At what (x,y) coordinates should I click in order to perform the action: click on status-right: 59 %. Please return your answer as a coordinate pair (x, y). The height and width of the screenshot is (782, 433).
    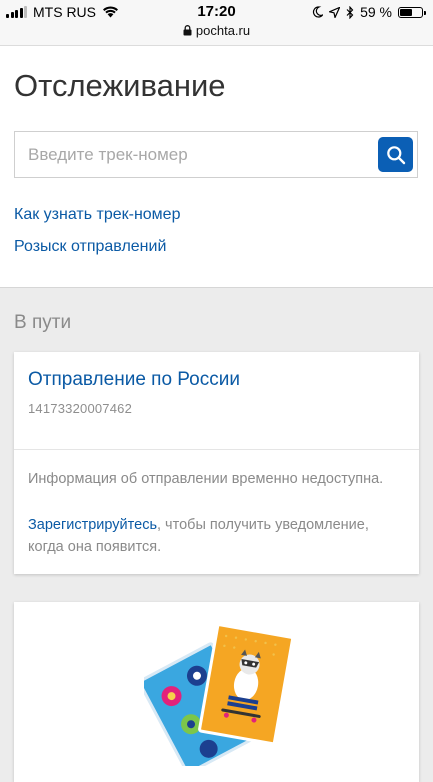
    Looking at the image, I should click on (369, 12).